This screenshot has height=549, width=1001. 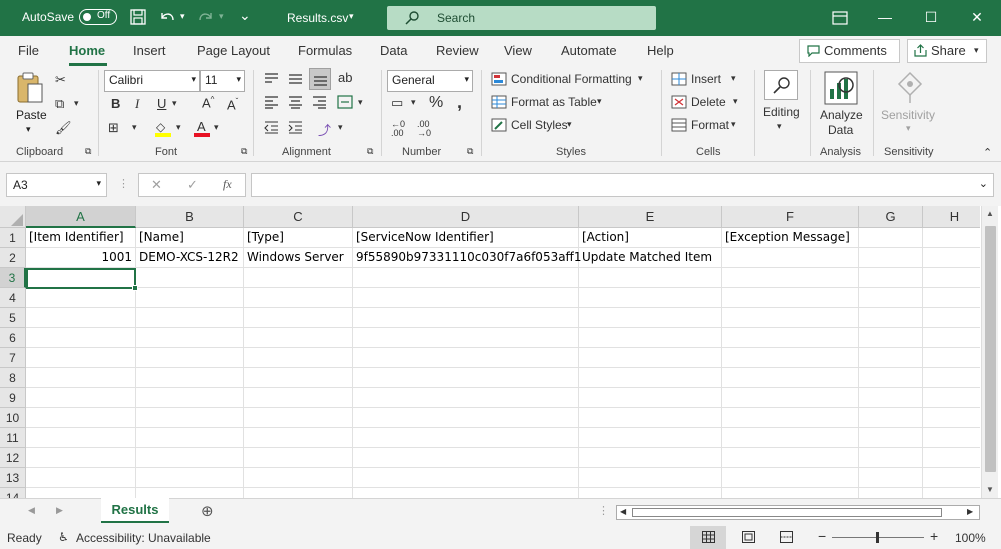 What do you see at coordinates (466, 438) in the screenshot?
I see `cell-d11` at bounding box center [466, 438].